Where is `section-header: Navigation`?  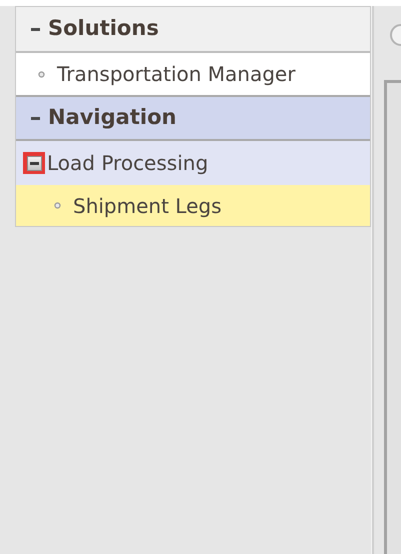 section-header: Navigation is located at coordinates (193, 118).